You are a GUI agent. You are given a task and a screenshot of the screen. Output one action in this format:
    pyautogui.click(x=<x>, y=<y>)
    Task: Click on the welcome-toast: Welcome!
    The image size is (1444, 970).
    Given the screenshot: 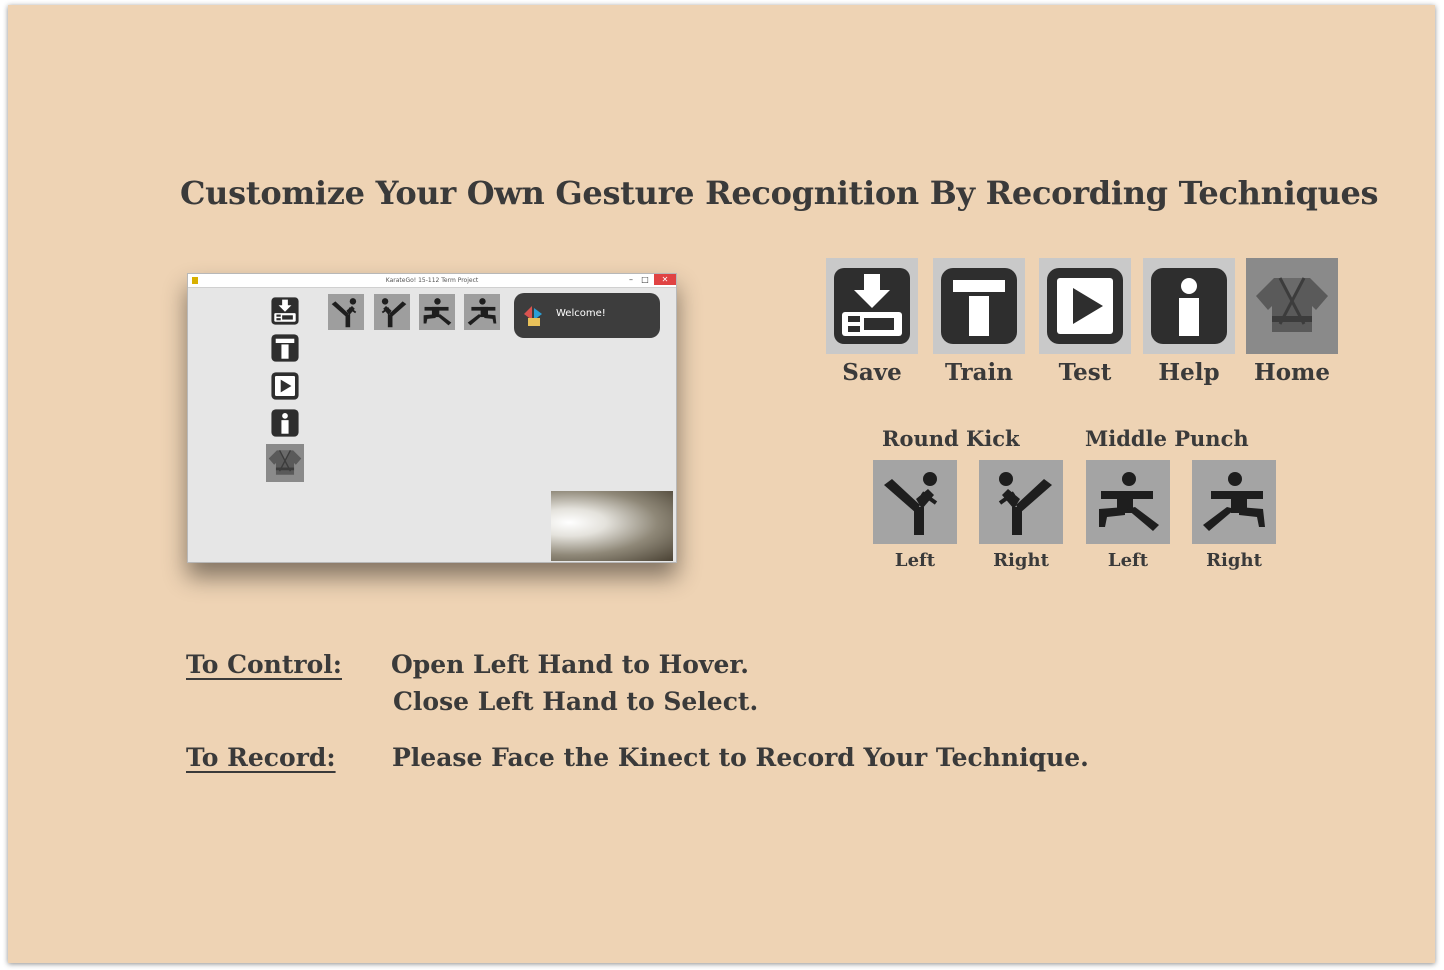 What is the action you would take?
    pyautogui.click(x=587, y=315)
    